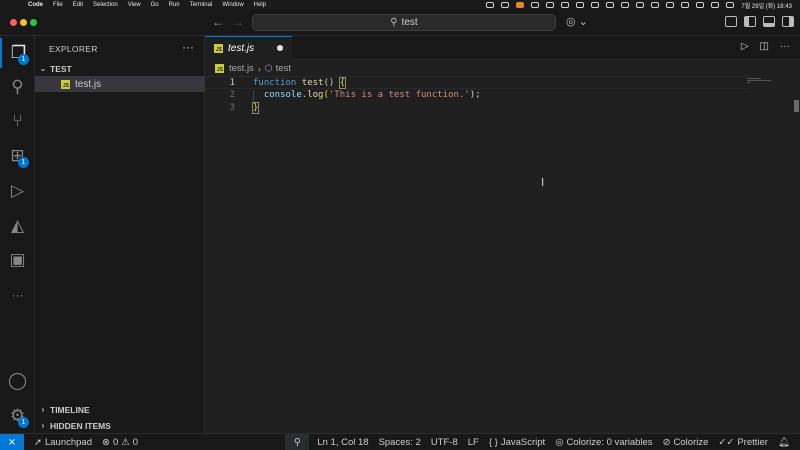 The image size is (800, 450). I want to click on go-forward-arrow-icon: →, so click(238, 22).